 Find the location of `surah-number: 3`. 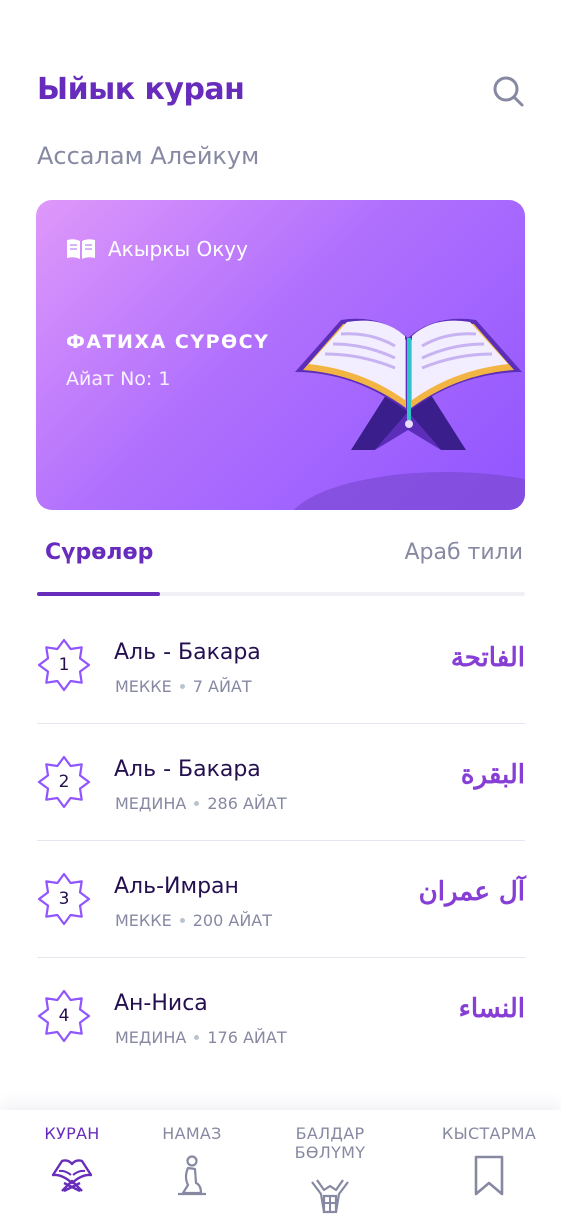

surah-number: 3 is located at coordinates (64, 899).